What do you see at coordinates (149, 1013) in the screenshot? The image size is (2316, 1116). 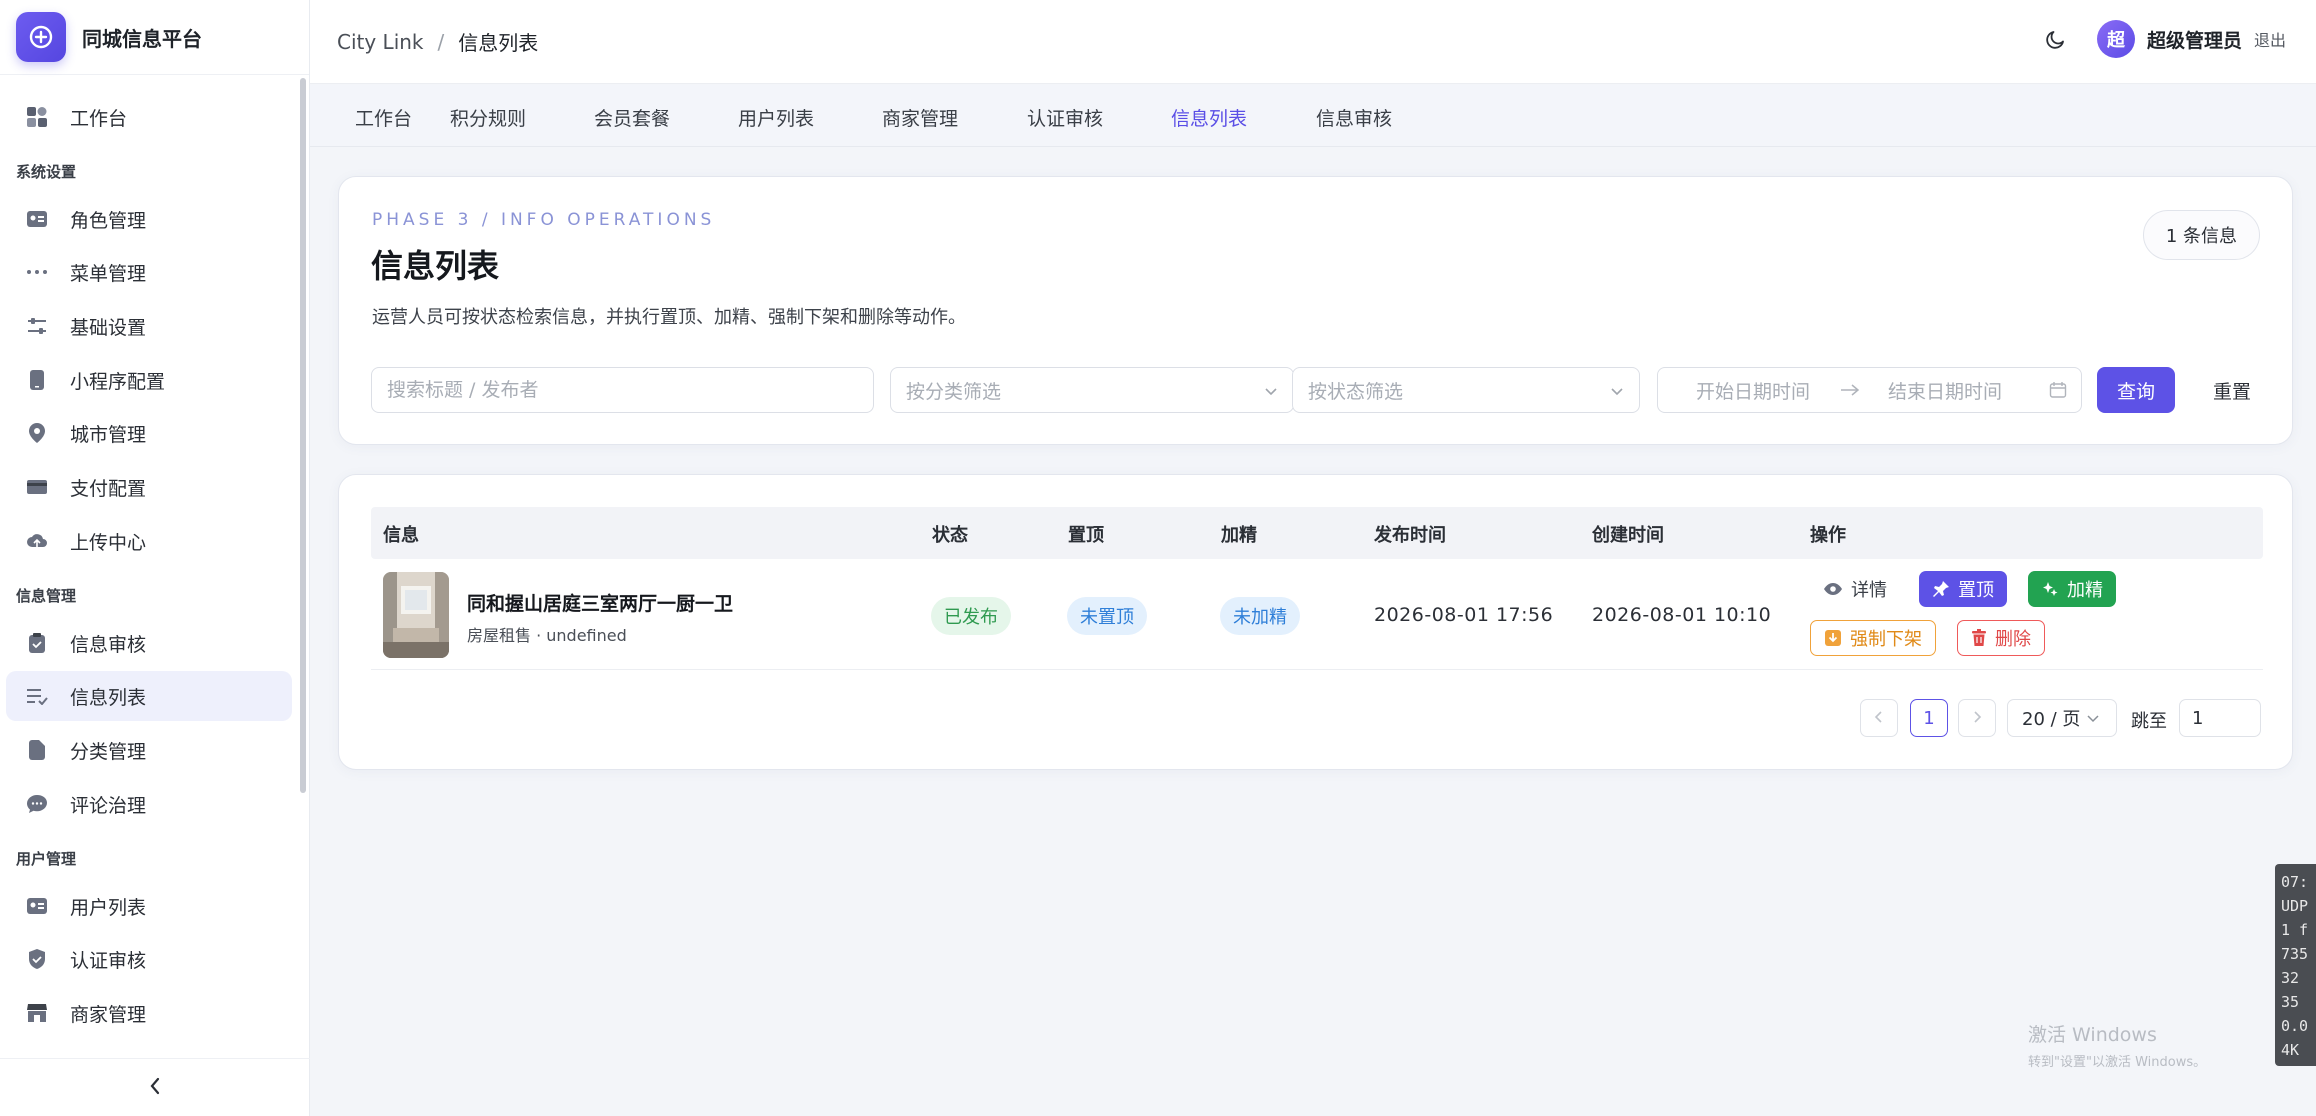 I see `sidebar-item-merchants: 商家管理` at bounding box center [149, 1013].